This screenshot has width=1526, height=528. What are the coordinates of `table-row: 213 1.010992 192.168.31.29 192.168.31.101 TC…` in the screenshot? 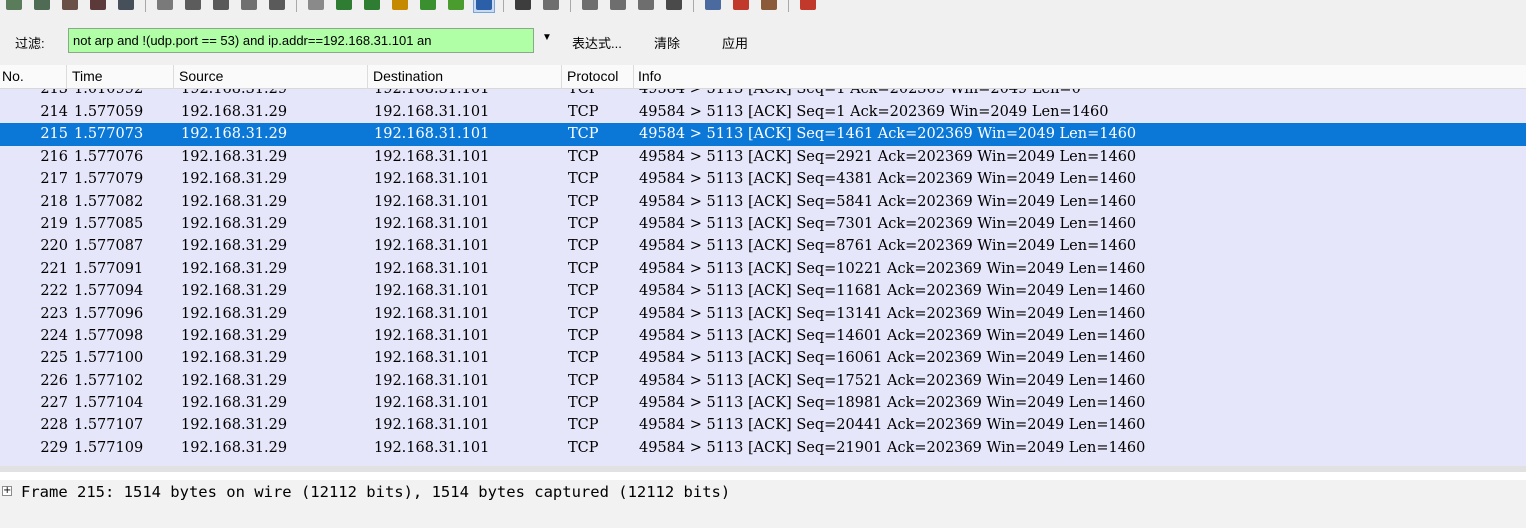 It's located at (763, 95).